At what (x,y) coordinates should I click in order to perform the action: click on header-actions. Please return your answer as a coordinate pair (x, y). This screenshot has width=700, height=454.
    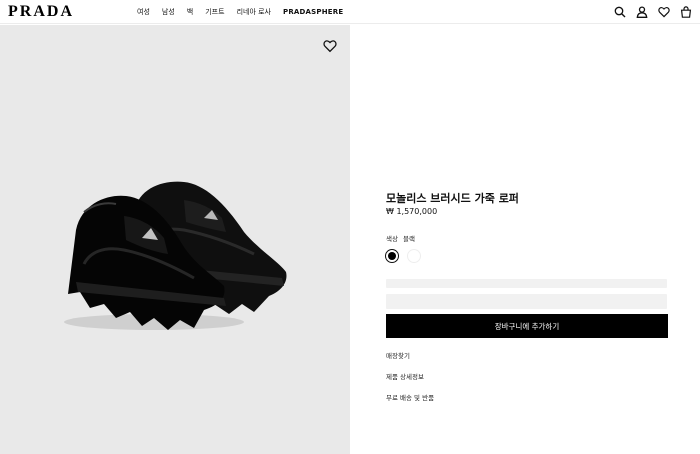
    Looking at the image, I should click on (648, 11).